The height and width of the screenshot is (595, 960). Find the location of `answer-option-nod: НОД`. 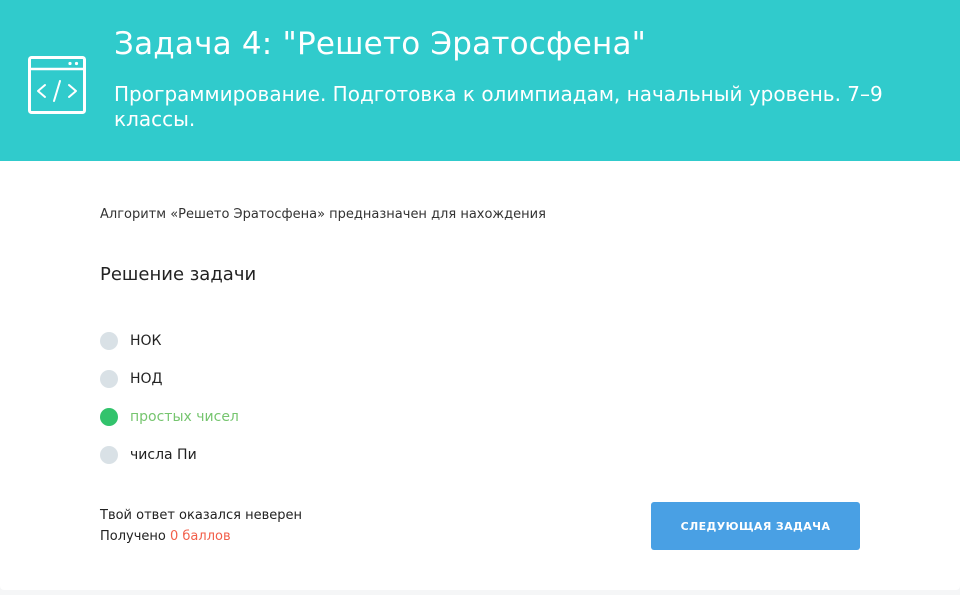

answer-option-nod: НОД is located at coordinates (169, 379).